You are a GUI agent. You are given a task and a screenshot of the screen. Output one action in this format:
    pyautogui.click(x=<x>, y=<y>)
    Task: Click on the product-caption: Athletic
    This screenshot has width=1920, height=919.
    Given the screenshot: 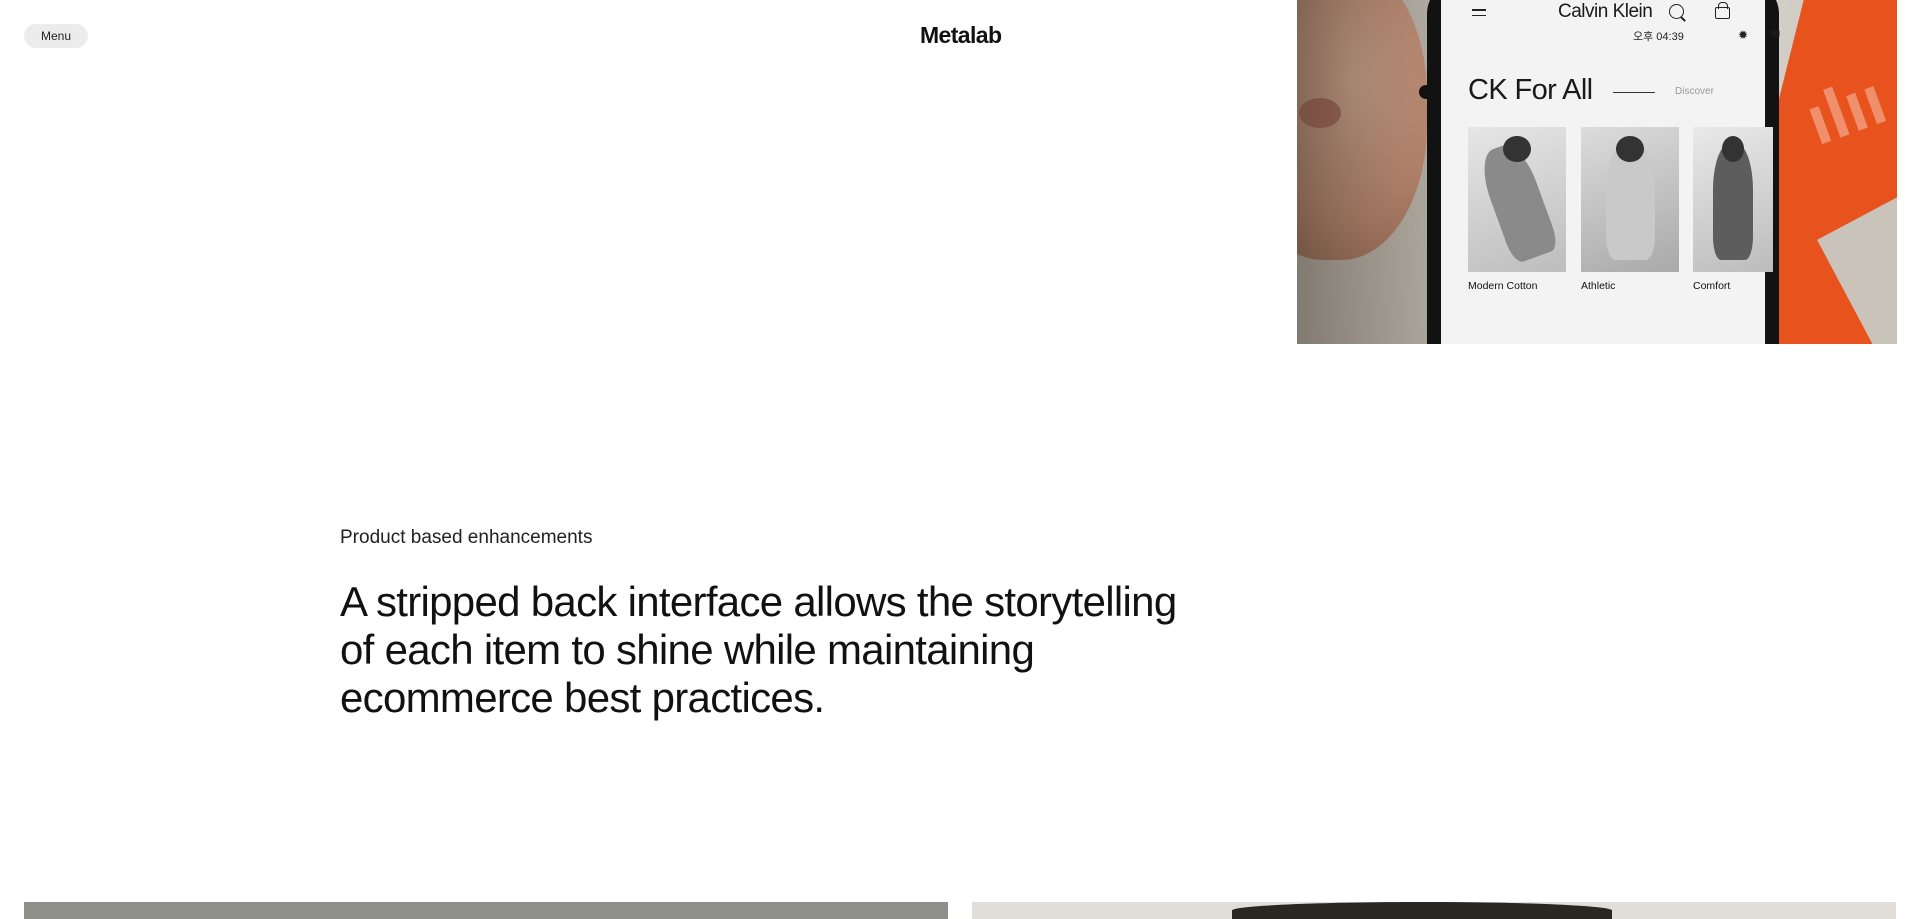 What is the action you would take?
    pyautogui.click(x=1598, y=286)
    